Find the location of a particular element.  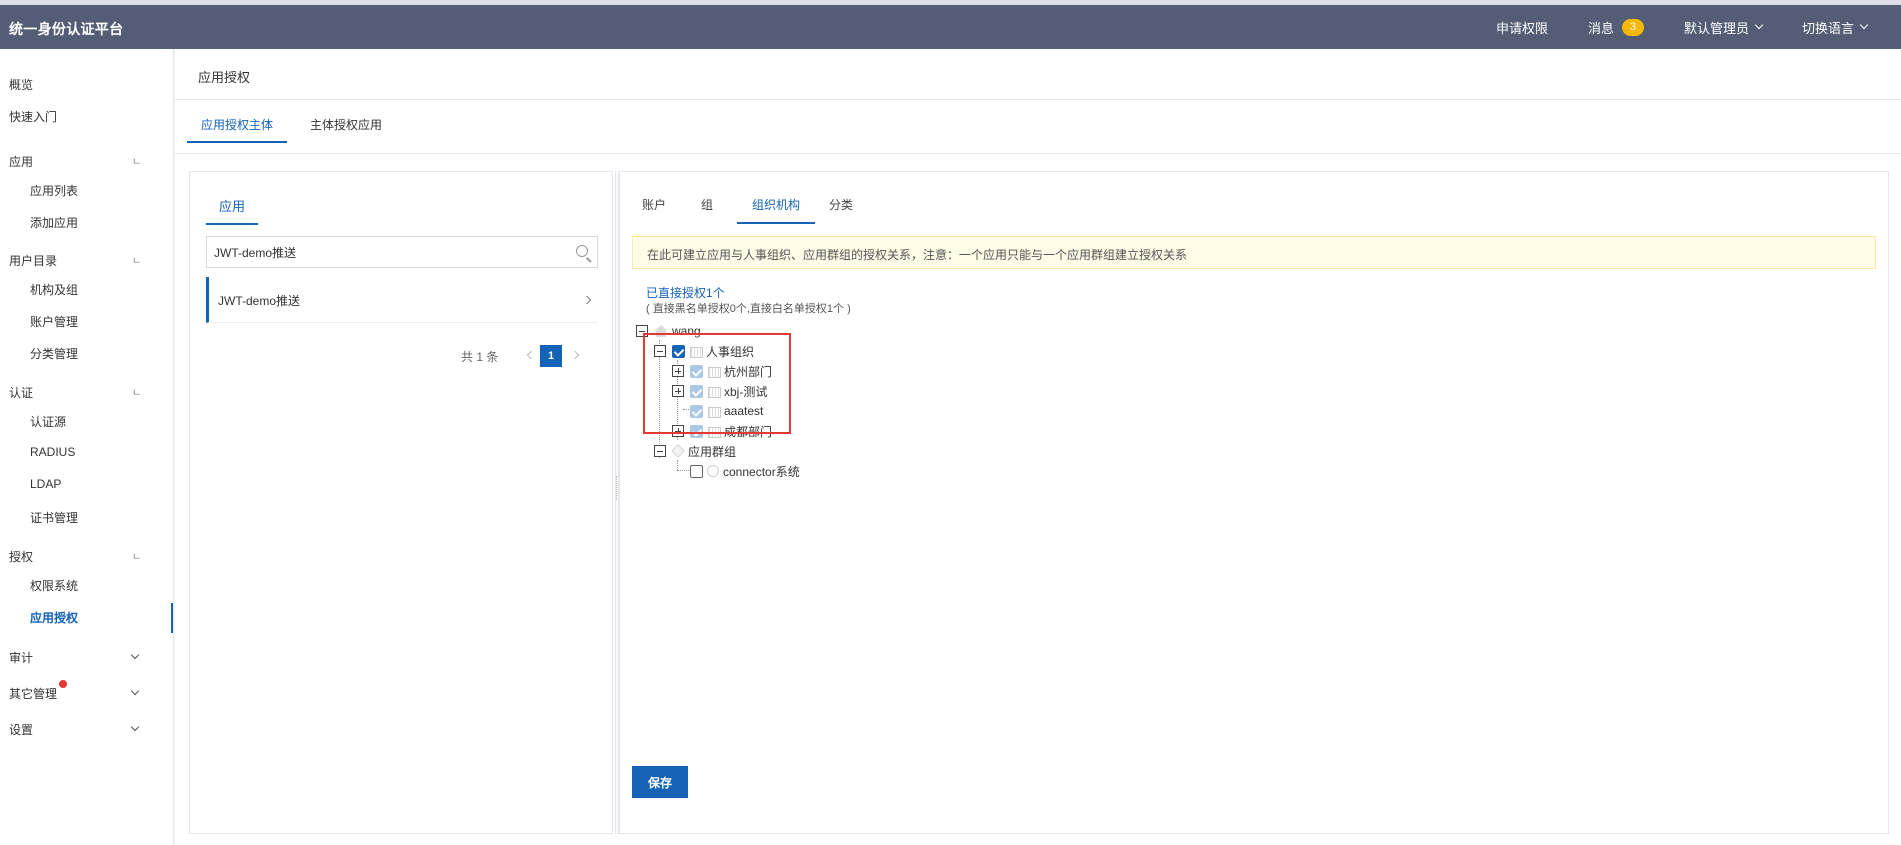

tab-account: 账户 is located at coordinates (654, 209).